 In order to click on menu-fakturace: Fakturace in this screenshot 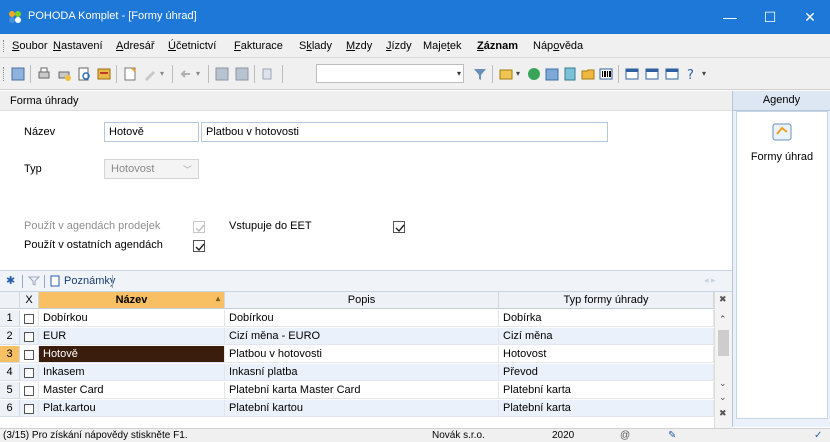, I will do `click(258, 46)`.